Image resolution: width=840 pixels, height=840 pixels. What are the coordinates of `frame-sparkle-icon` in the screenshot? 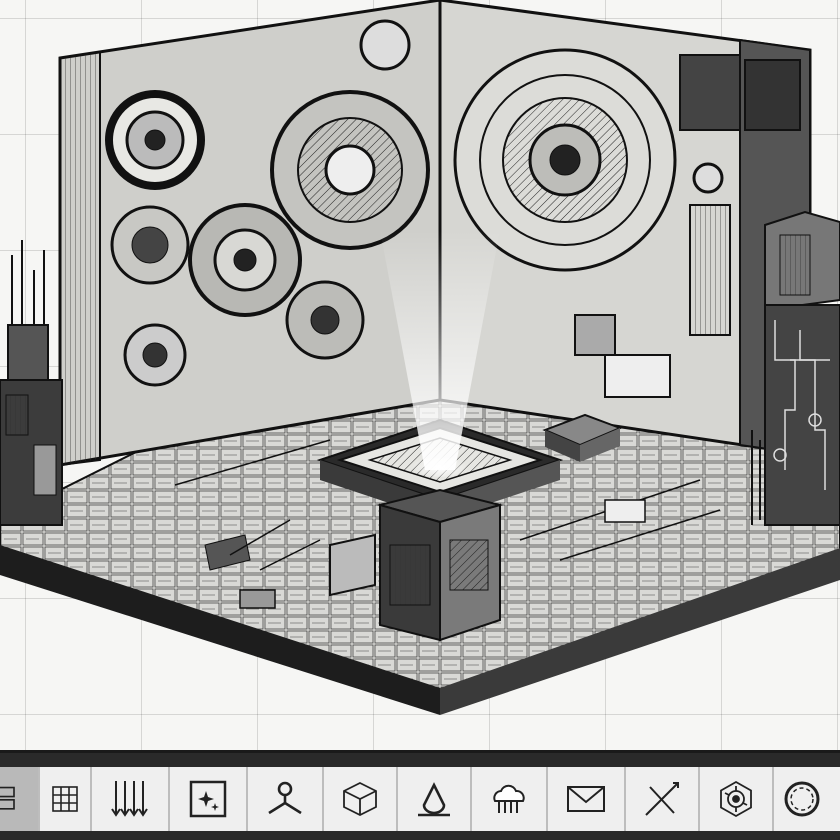 It's located at (208, 799).